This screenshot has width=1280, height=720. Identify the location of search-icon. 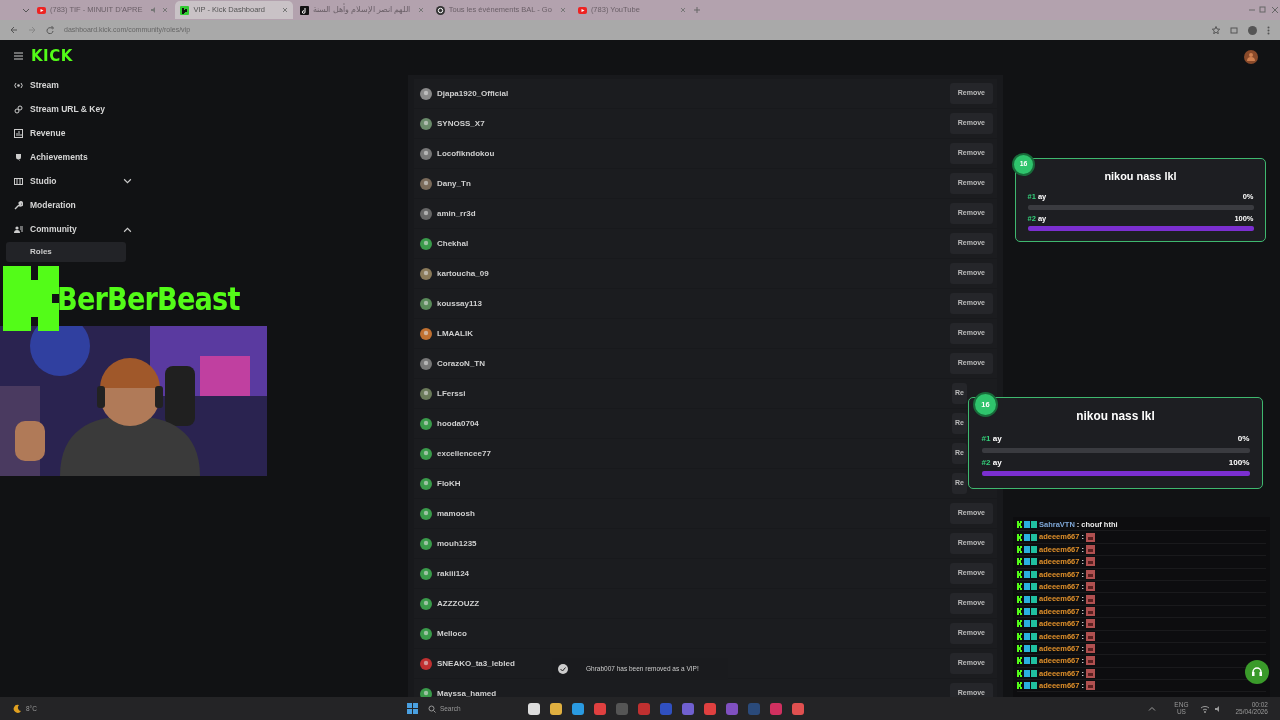
(431, 708).